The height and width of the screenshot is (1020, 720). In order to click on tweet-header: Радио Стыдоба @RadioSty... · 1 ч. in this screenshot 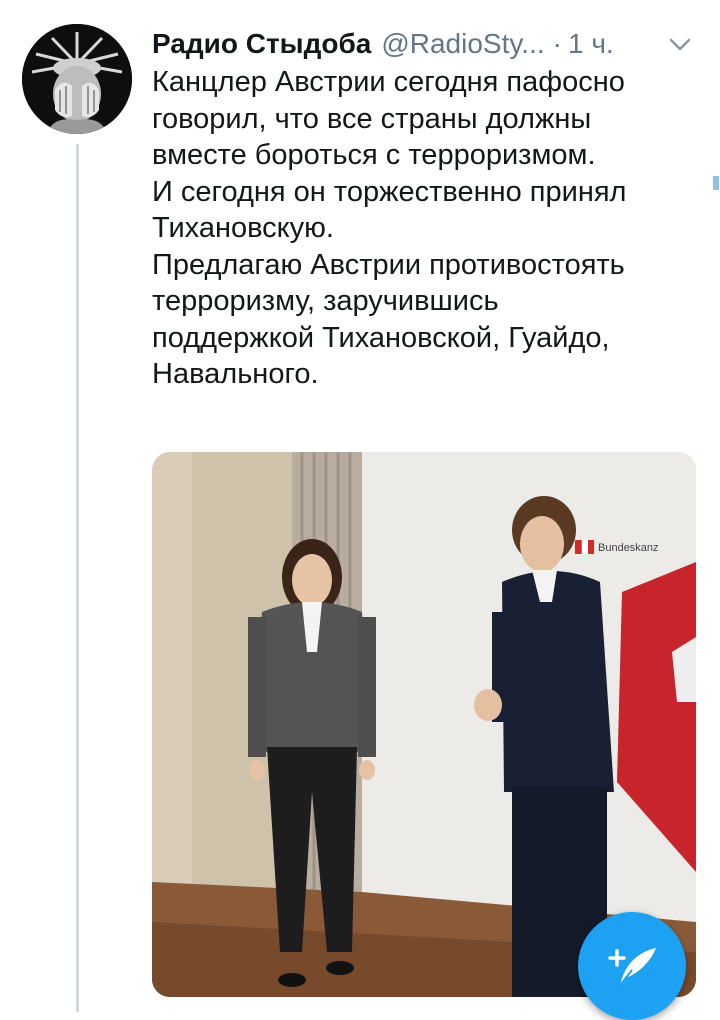, I will do `click(422, 44)`.